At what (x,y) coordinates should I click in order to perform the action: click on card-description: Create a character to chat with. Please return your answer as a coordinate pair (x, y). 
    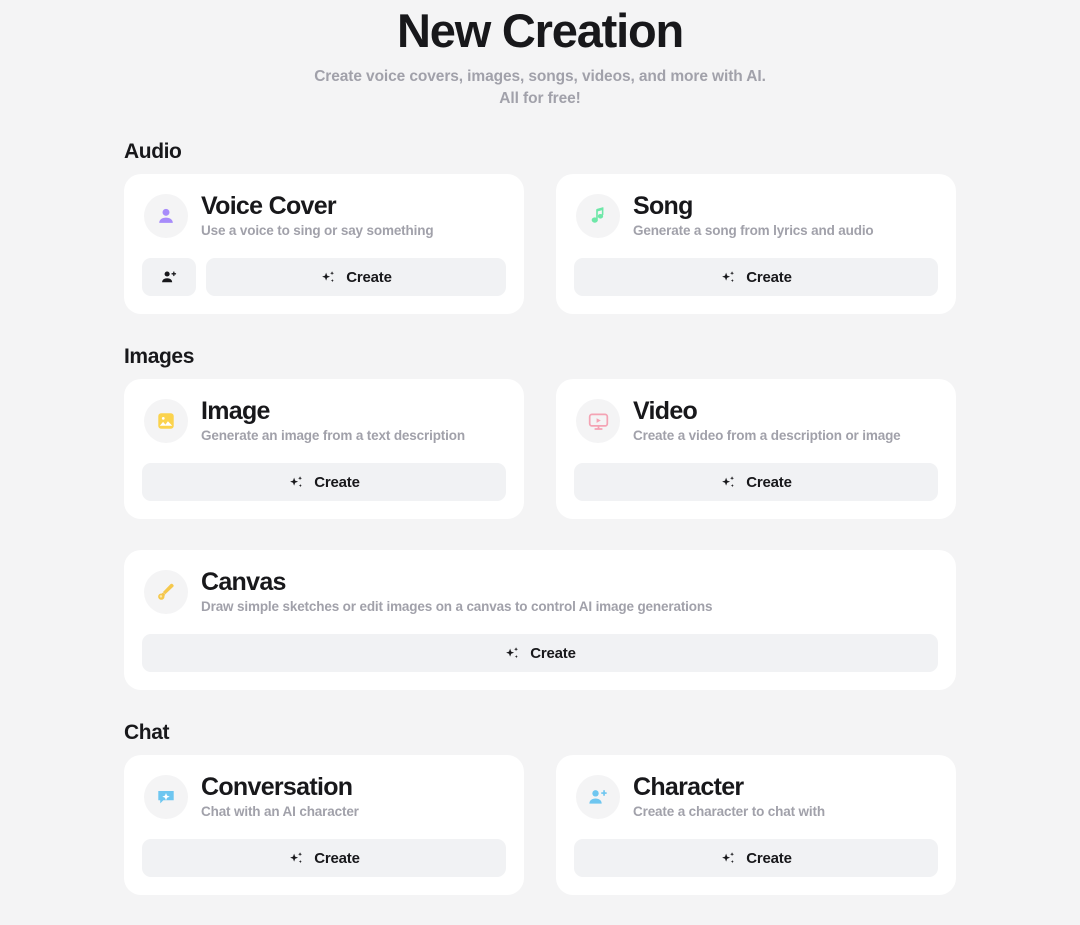
    Looking at the image, I should click on (729, 811).